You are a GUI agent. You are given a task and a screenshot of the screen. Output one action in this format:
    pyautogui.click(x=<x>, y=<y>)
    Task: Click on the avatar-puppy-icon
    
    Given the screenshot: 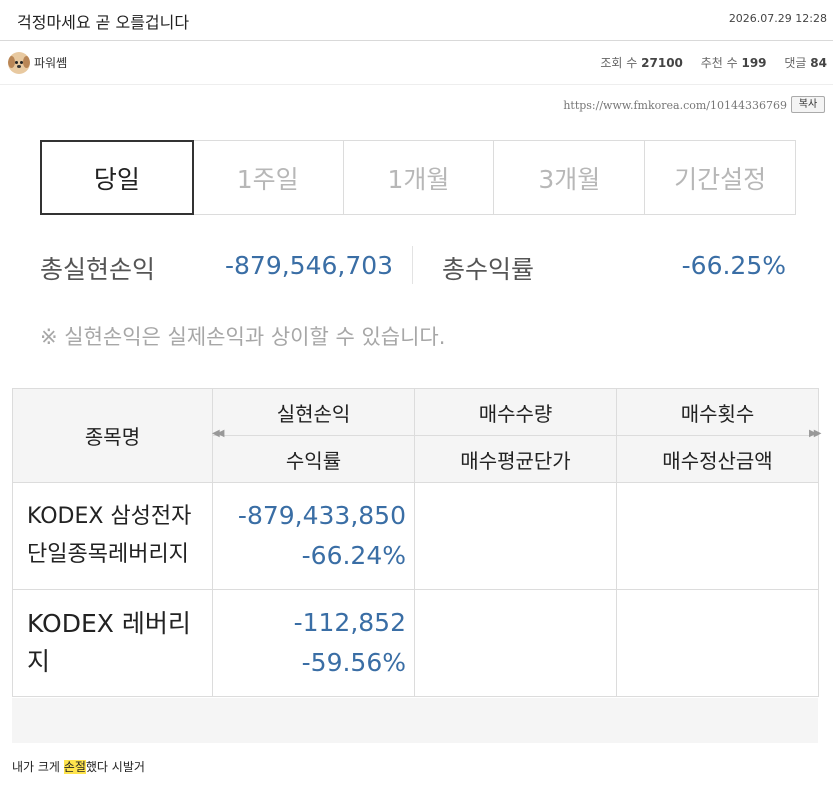 What is the action you would take?
    pyautogui.click(x=19, y=63)
    